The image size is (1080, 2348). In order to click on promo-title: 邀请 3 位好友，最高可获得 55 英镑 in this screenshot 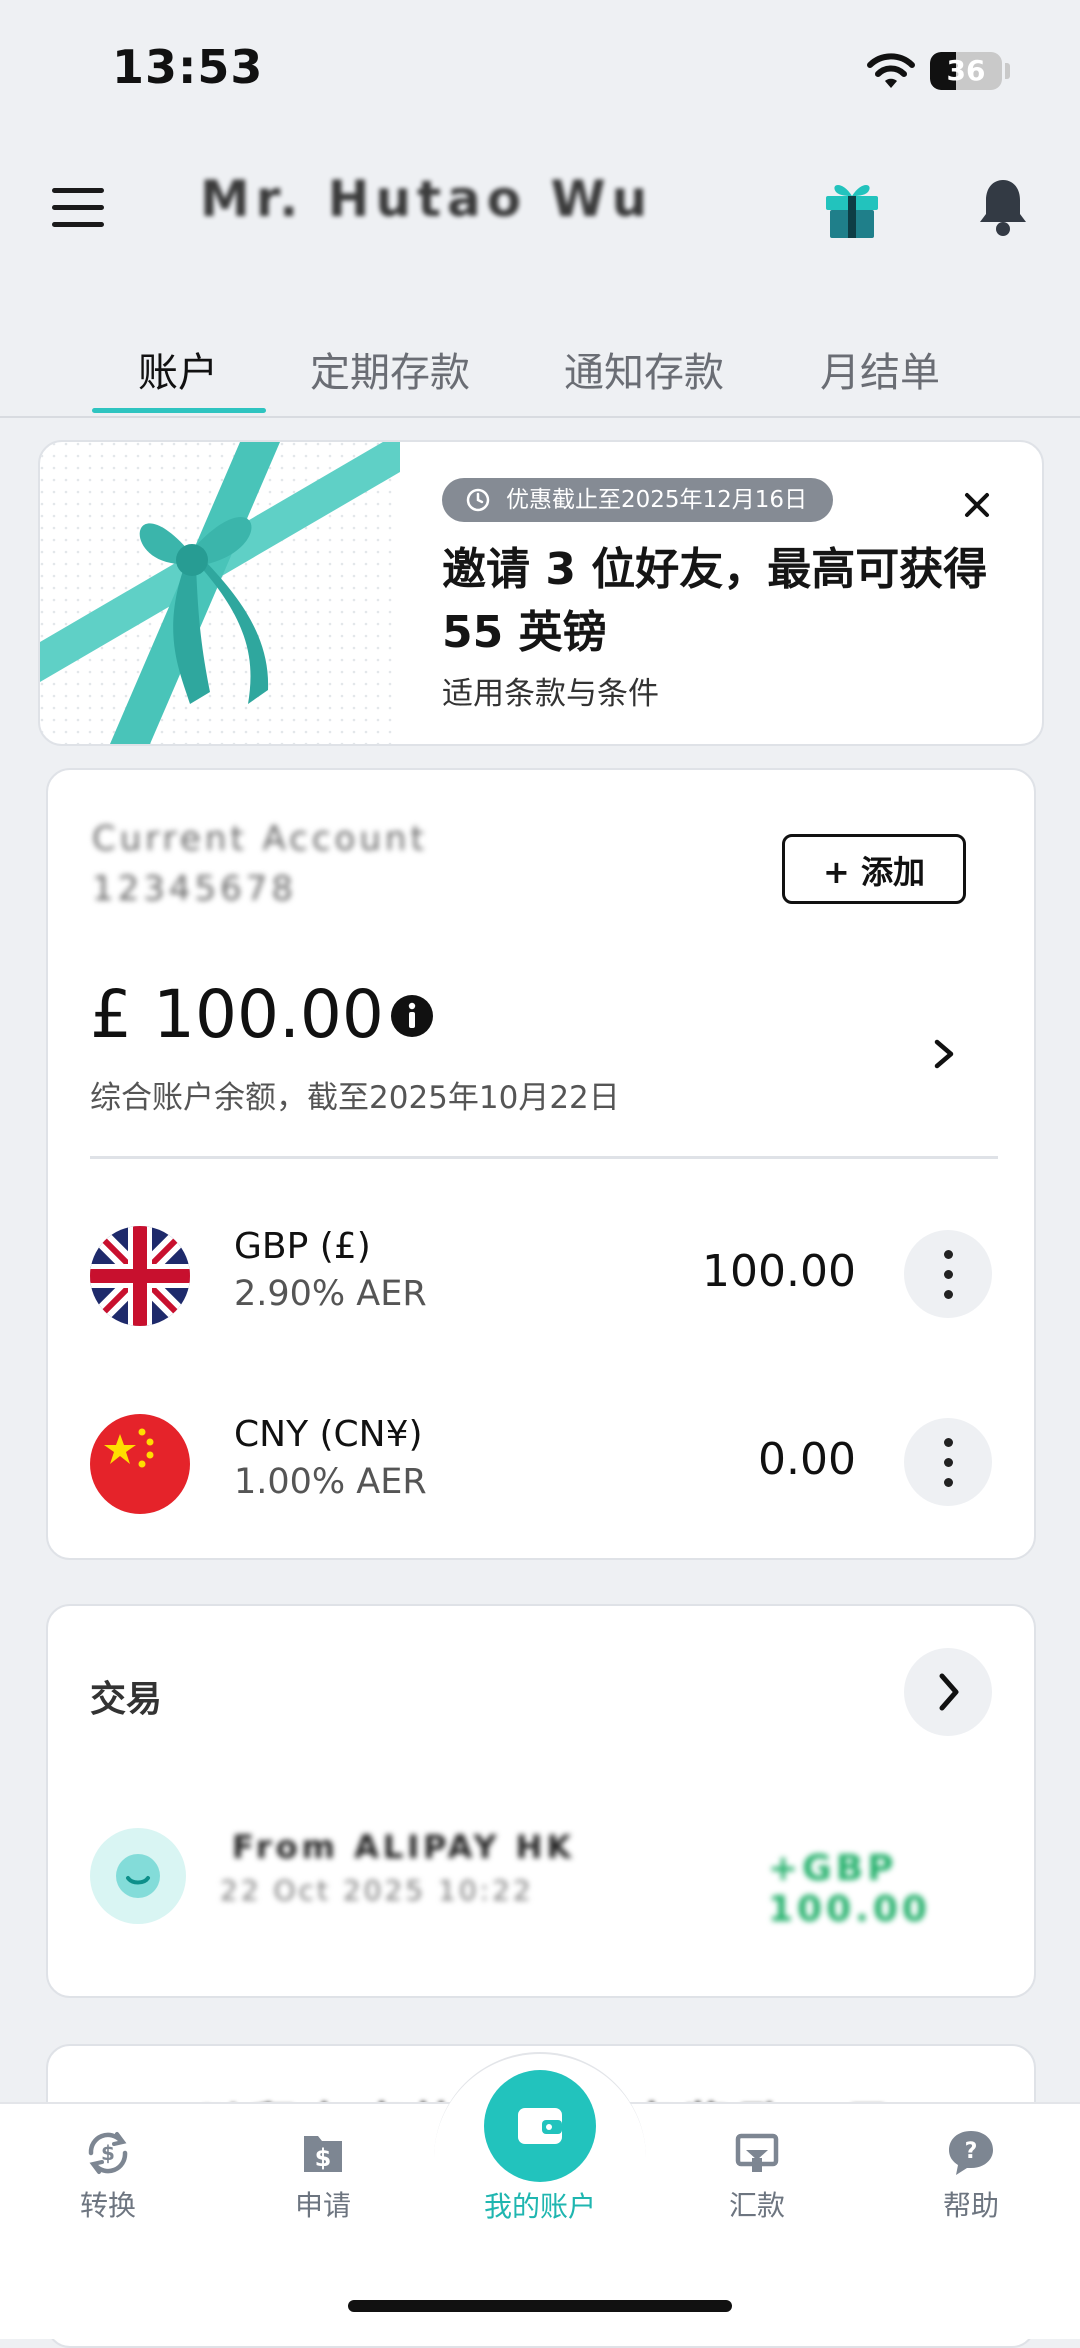, I will do `click(715, 601)`.